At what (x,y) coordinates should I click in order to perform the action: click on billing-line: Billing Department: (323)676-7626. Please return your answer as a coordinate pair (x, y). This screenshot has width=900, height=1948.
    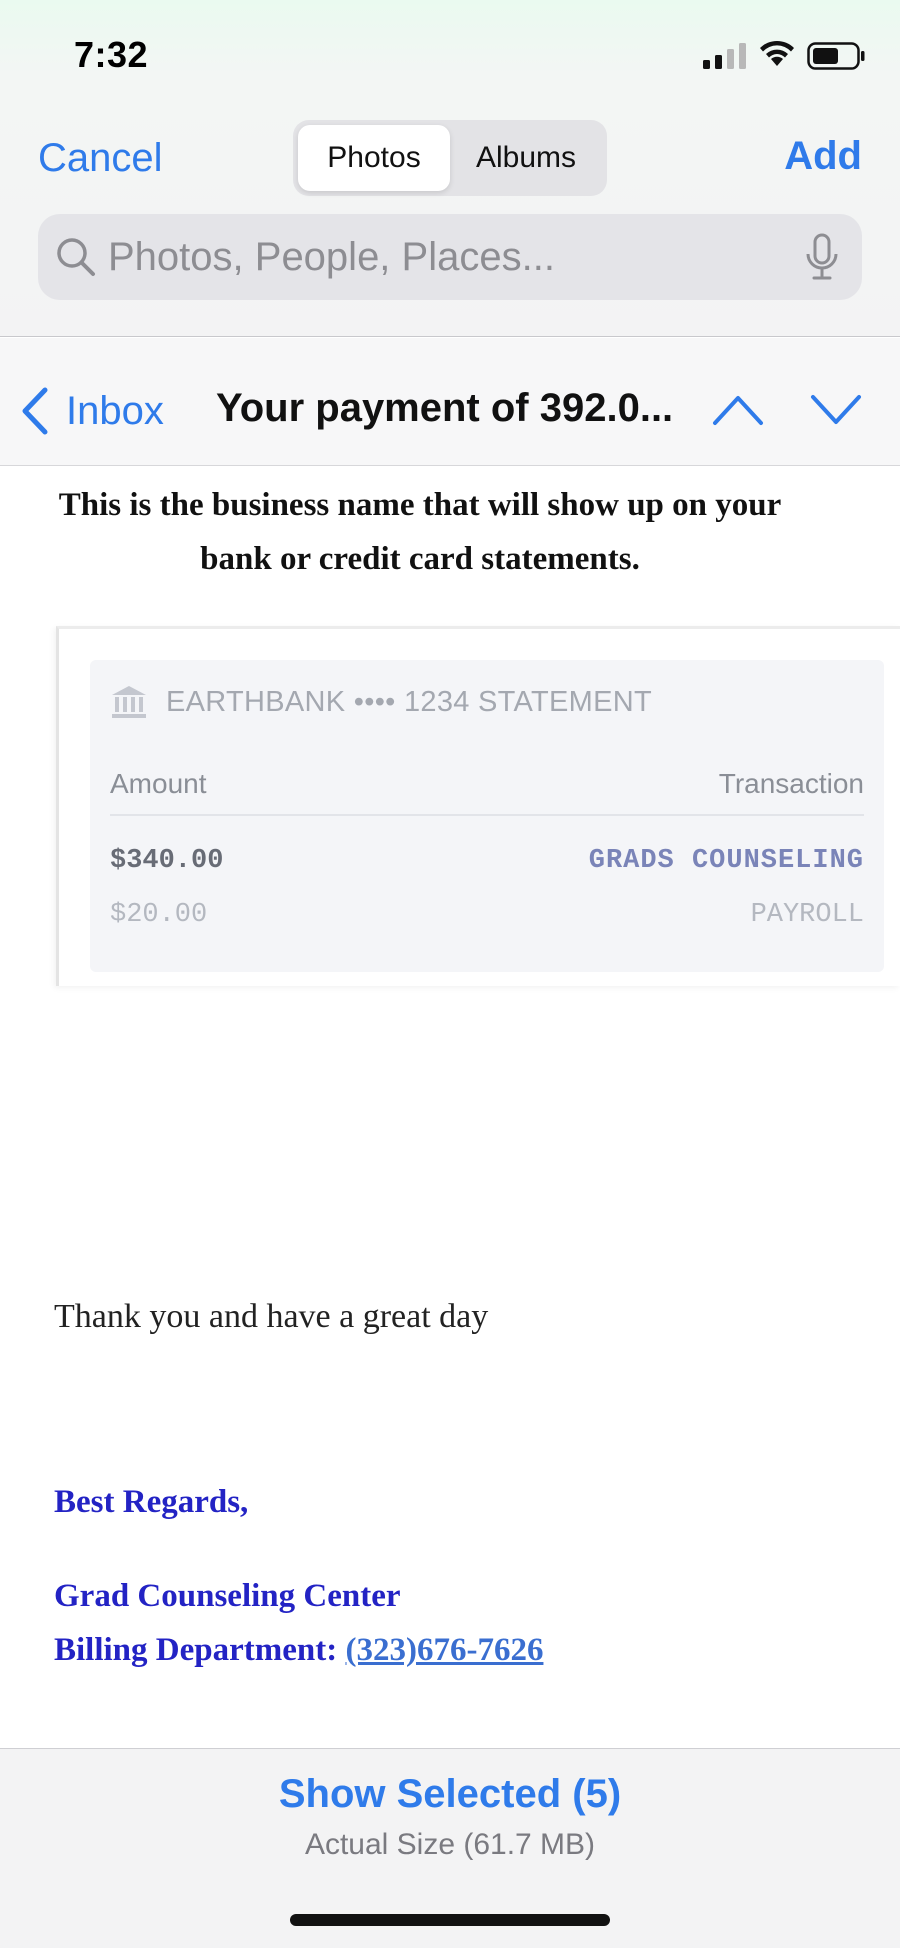
    Looking at the image, I should click on (298, 1650).